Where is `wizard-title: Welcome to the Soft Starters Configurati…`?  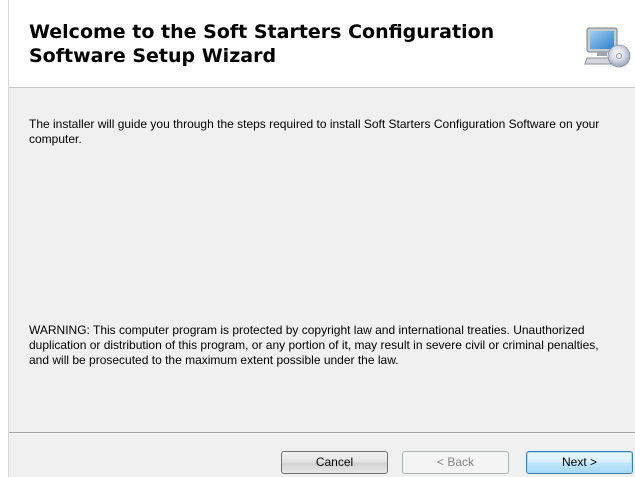 wizard-title: Welcome to the Soft Starters Configurati… is located at coordinates (262, 44).